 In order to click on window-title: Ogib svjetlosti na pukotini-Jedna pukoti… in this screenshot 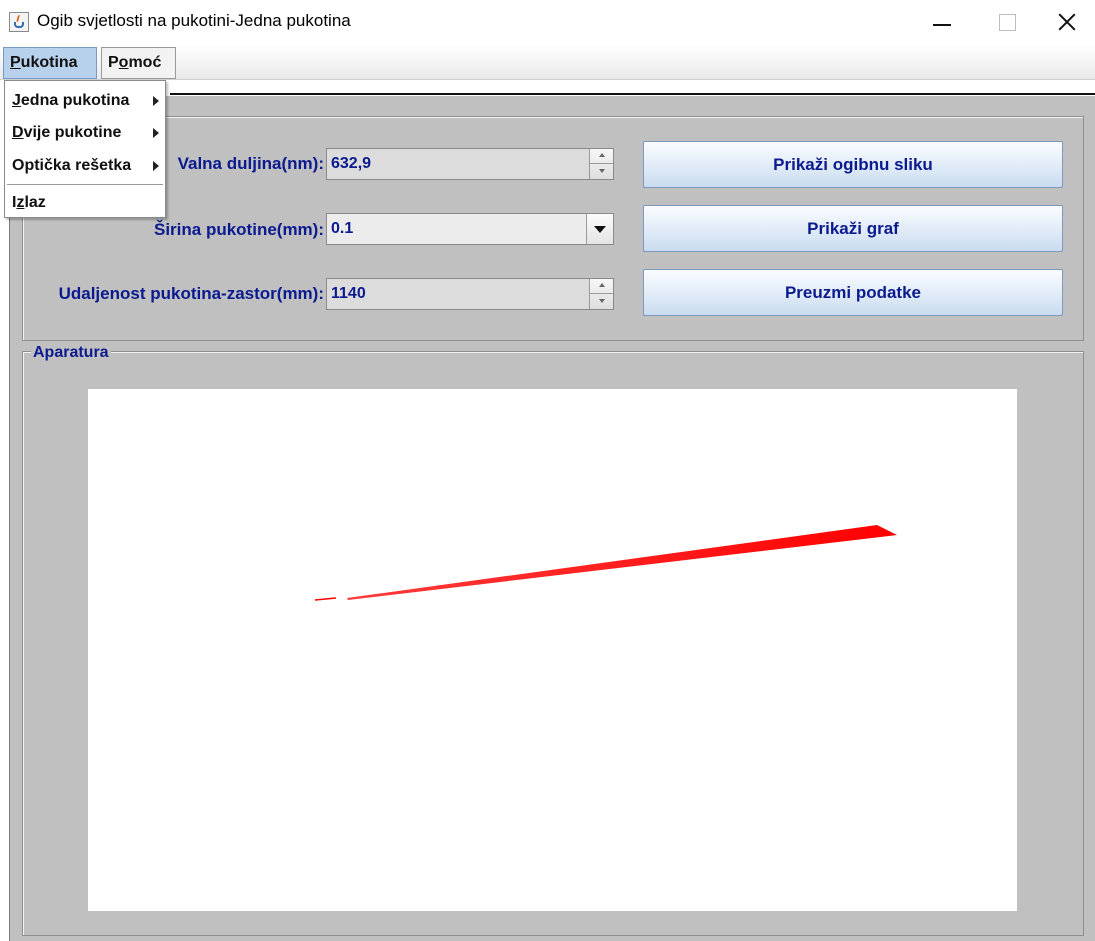, I will do `click(194, 20)`.